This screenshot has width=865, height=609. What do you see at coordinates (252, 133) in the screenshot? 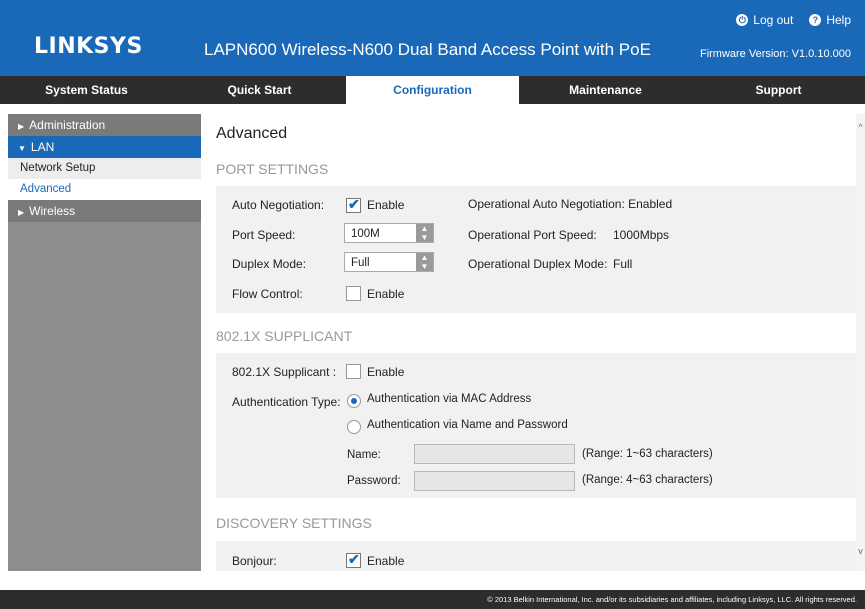
I see `page-title: Advanced` at bounding box center [252, 133].